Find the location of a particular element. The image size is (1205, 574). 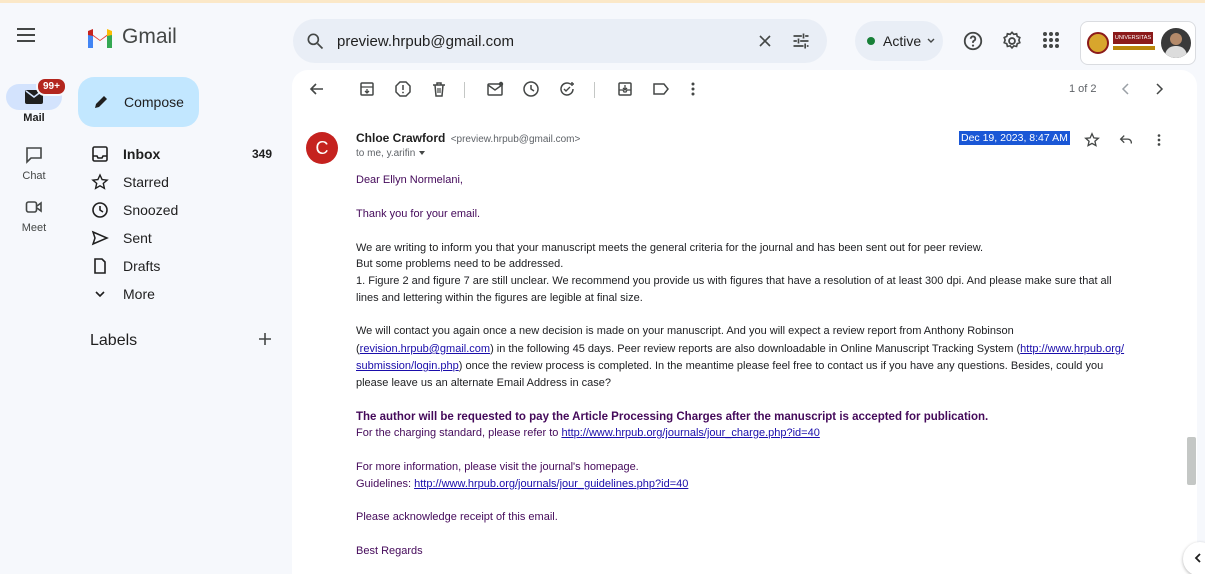

rail-label-chat: Chat is located at coordinates (34, 176).